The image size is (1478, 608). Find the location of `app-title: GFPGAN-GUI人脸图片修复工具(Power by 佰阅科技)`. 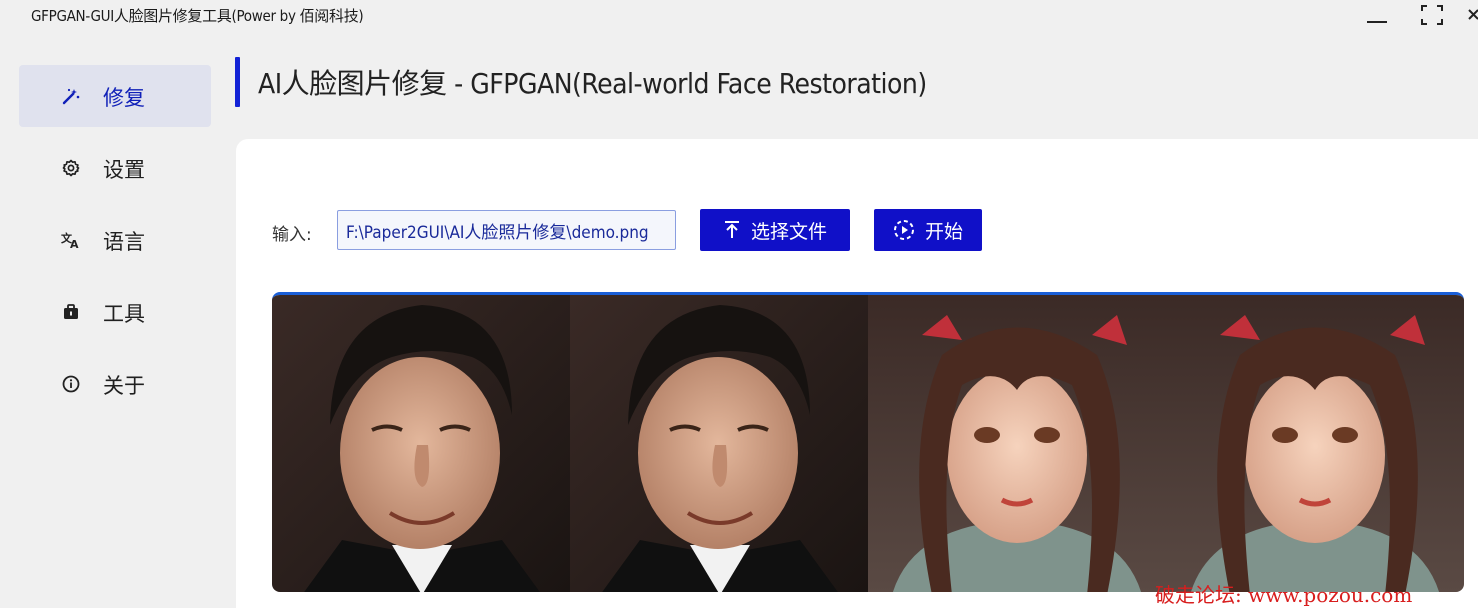

app-title: GFPGAN-GUI人脸图片修复工具(Power by 佰阅科技) is located at coordinates (197, 16).